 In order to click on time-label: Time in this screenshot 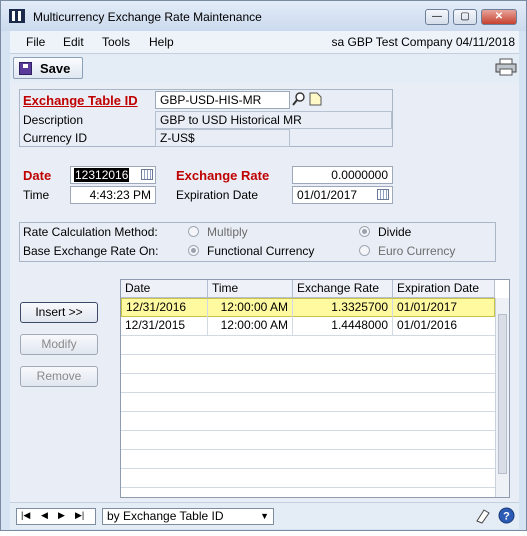, I will do `click(36, 195)`.